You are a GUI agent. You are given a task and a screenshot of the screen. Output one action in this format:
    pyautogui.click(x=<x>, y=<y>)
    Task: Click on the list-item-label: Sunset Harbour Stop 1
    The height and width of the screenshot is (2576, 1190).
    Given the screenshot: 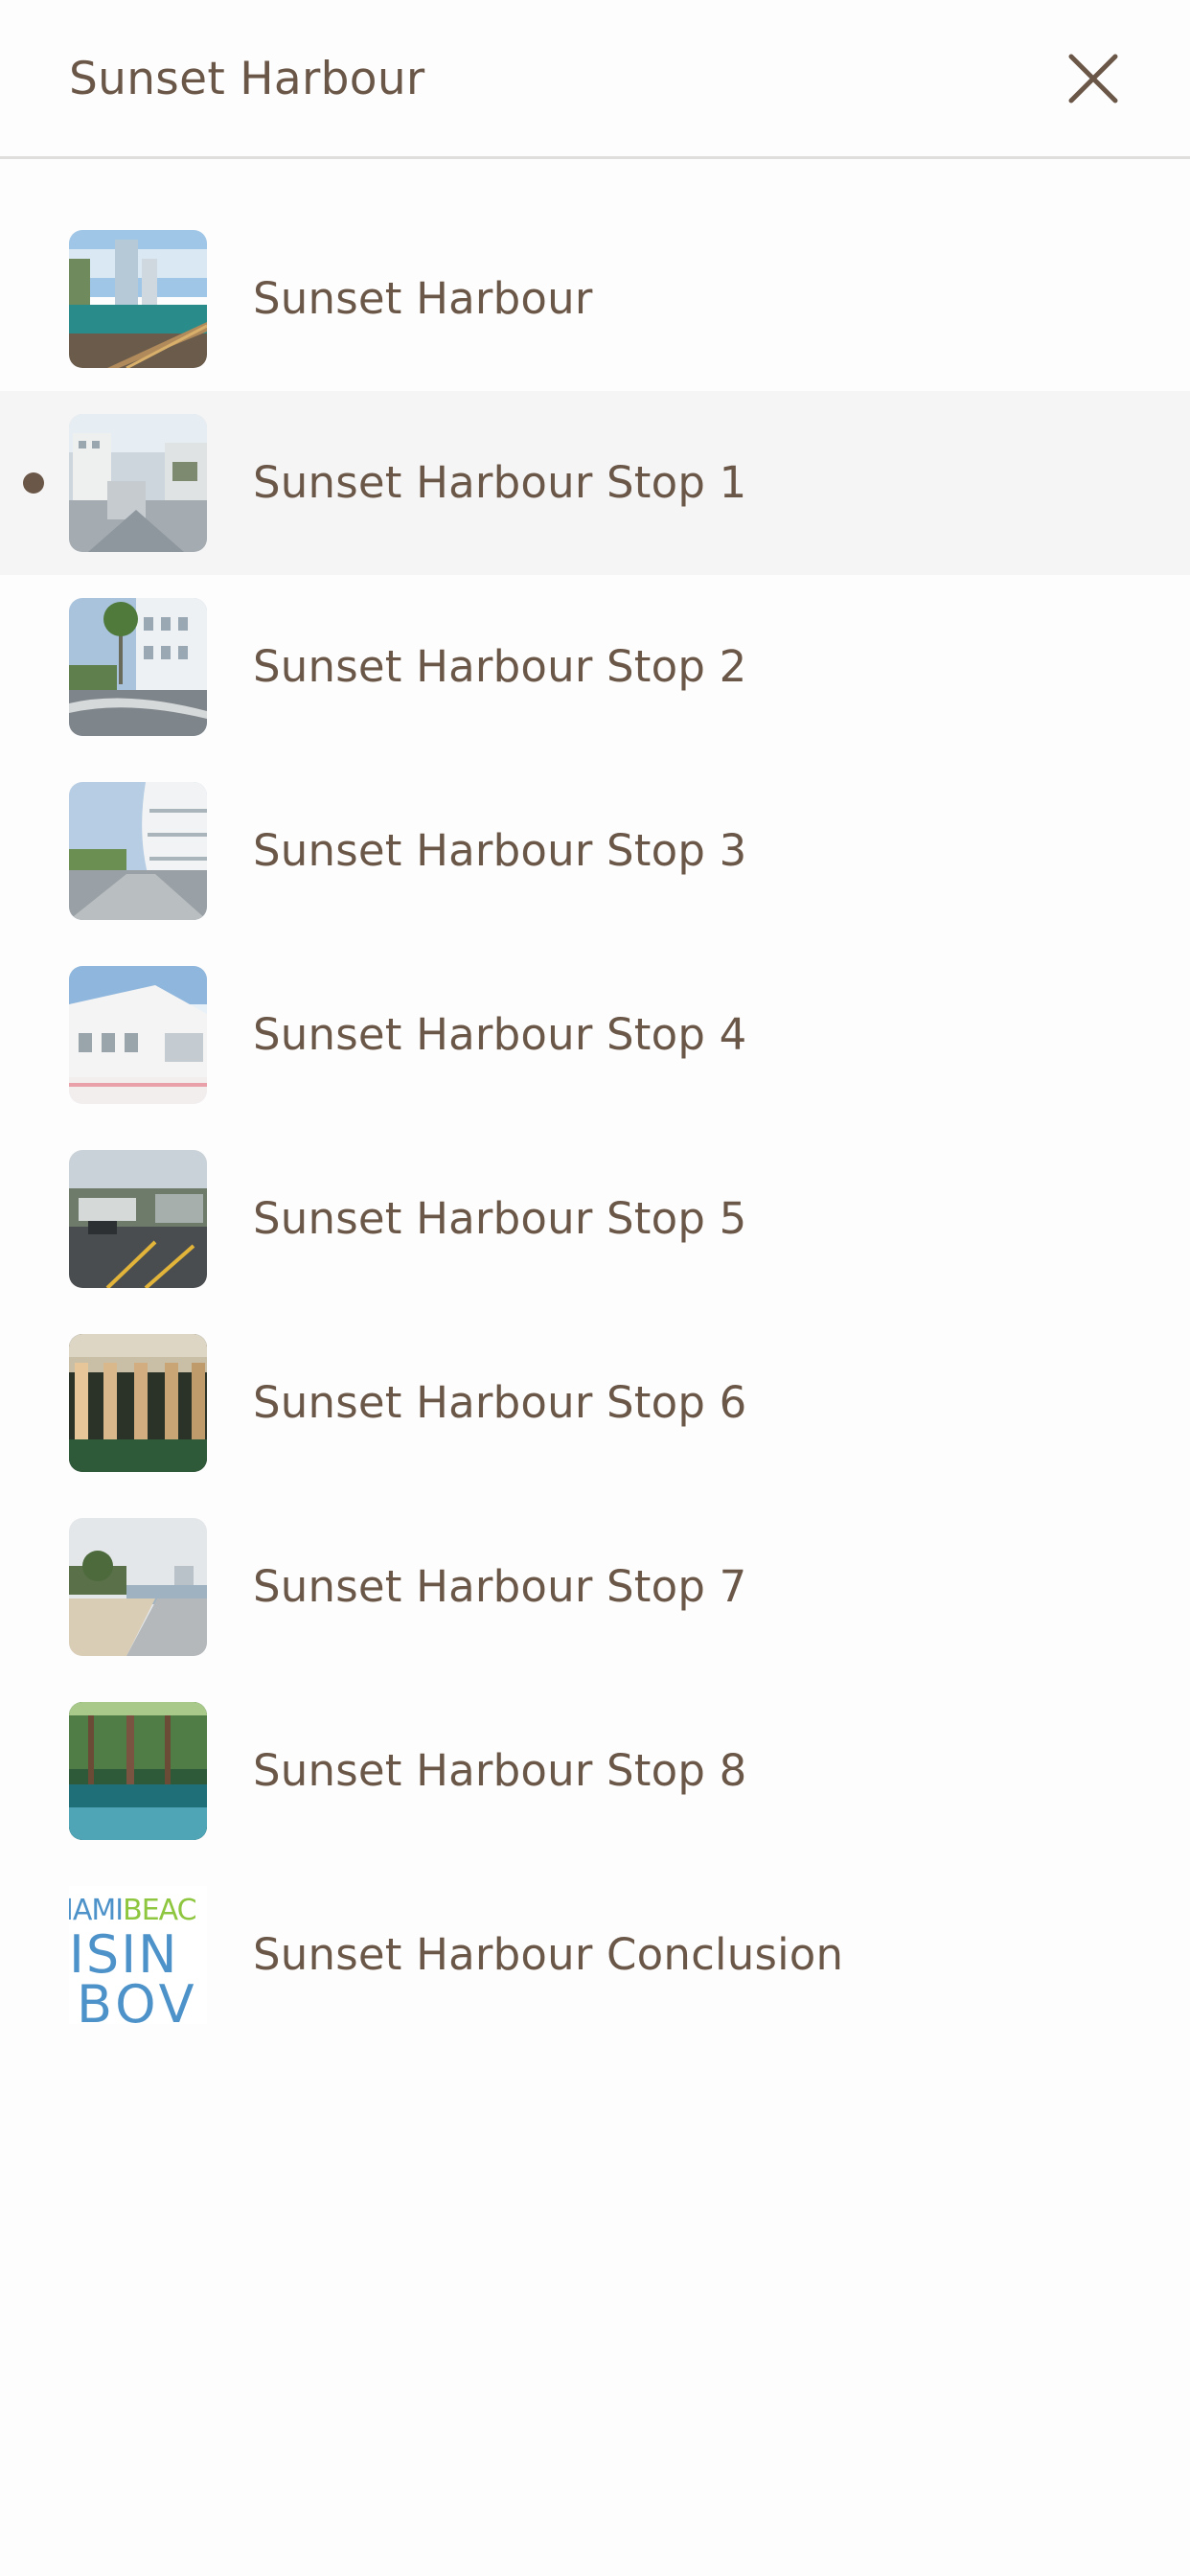 What is the action you would take?
    pyautogui.click(x=500, y=482)
    